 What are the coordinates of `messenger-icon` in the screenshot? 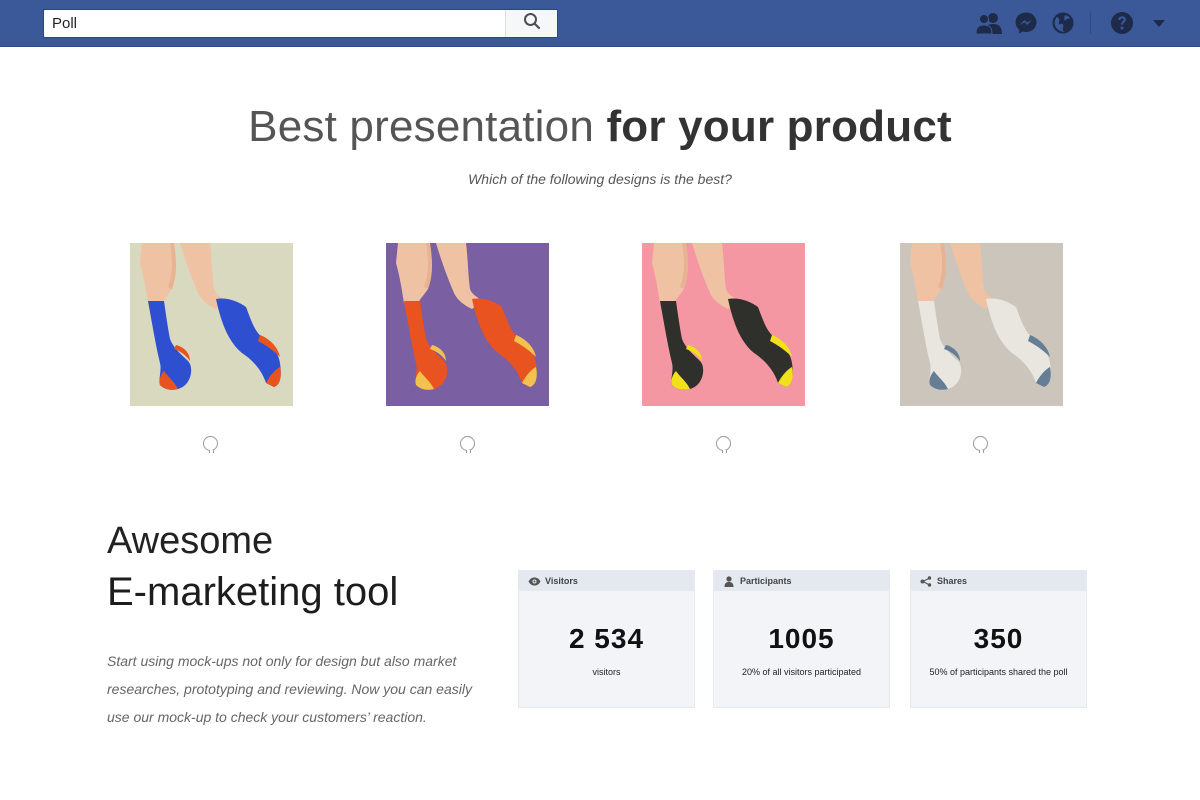 It's located at (1026, 23).